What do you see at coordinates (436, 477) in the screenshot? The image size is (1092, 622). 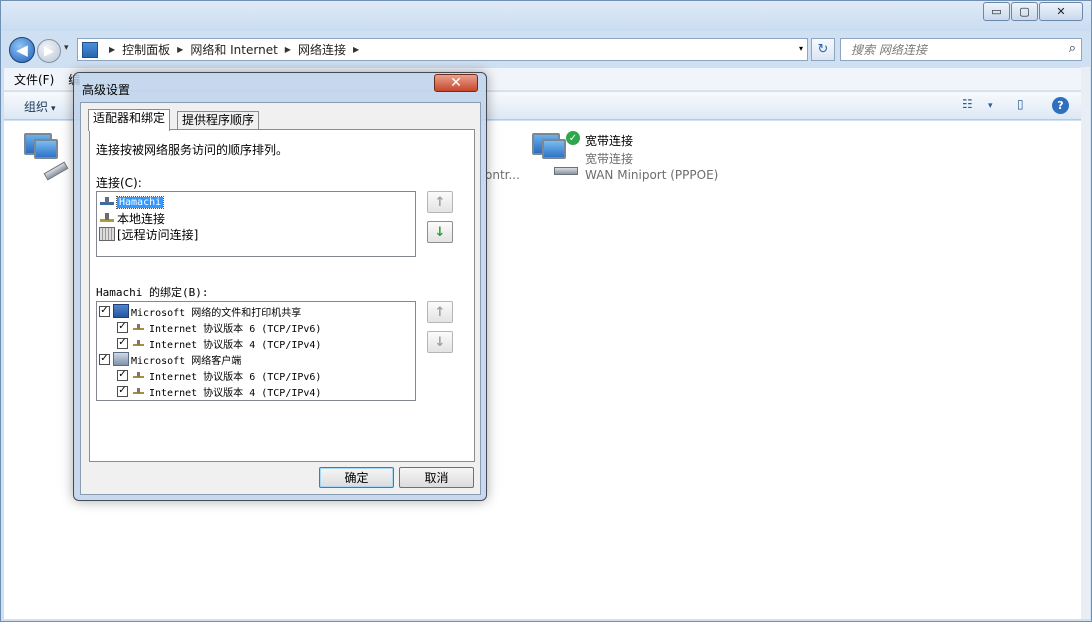 I see `cancel-button: 取消` at bounding box center [436, 477].